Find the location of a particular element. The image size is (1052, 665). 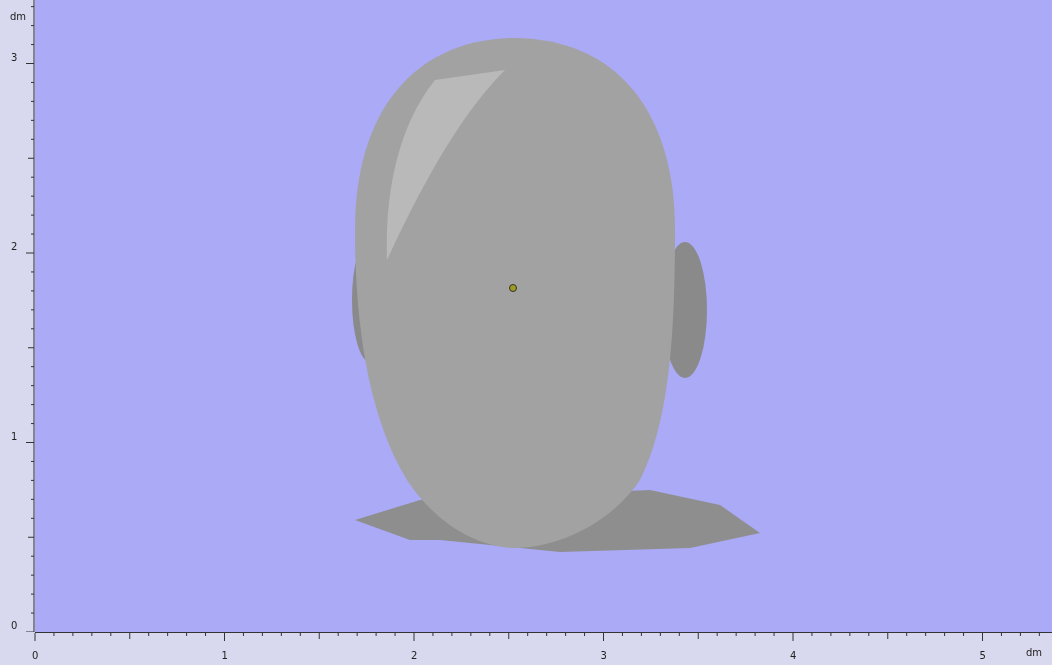

ruler-label: 4 is located at coordinates (793, 655).